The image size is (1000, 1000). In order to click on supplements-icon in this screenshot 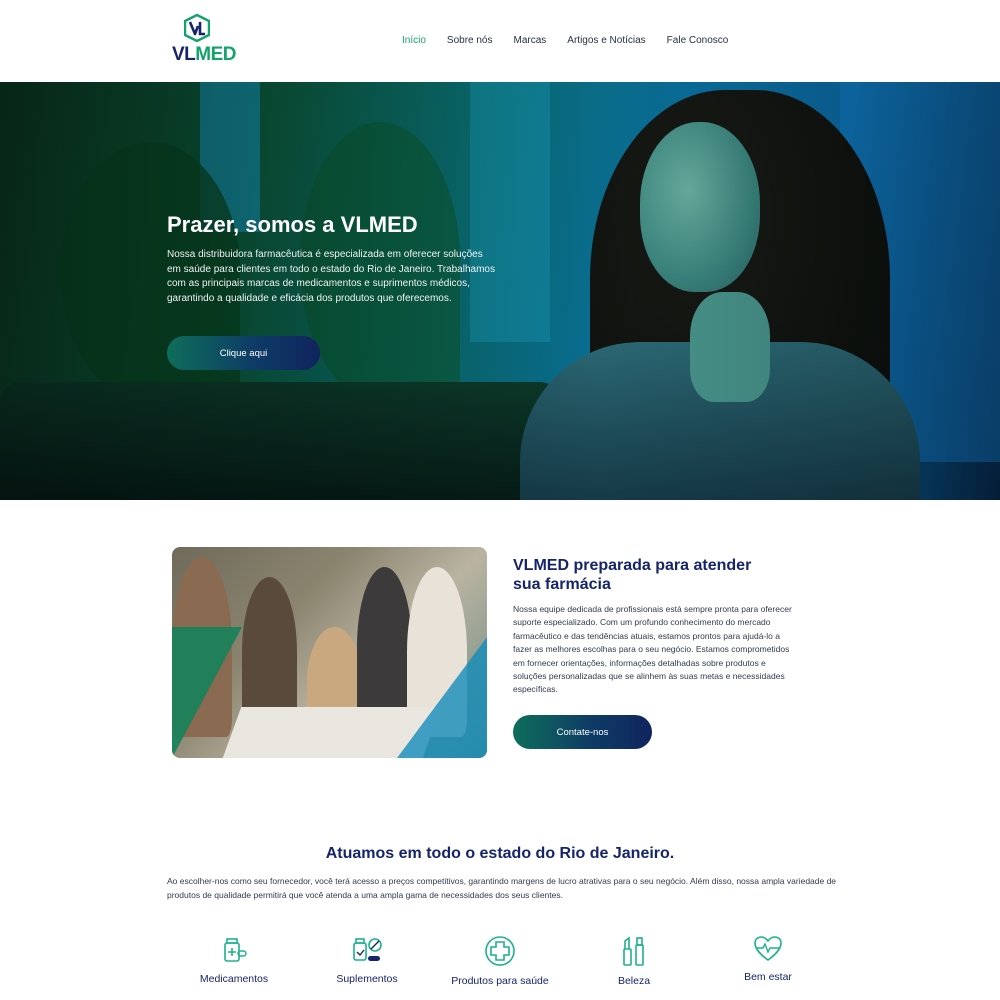, I will do `click(367, 949)`.